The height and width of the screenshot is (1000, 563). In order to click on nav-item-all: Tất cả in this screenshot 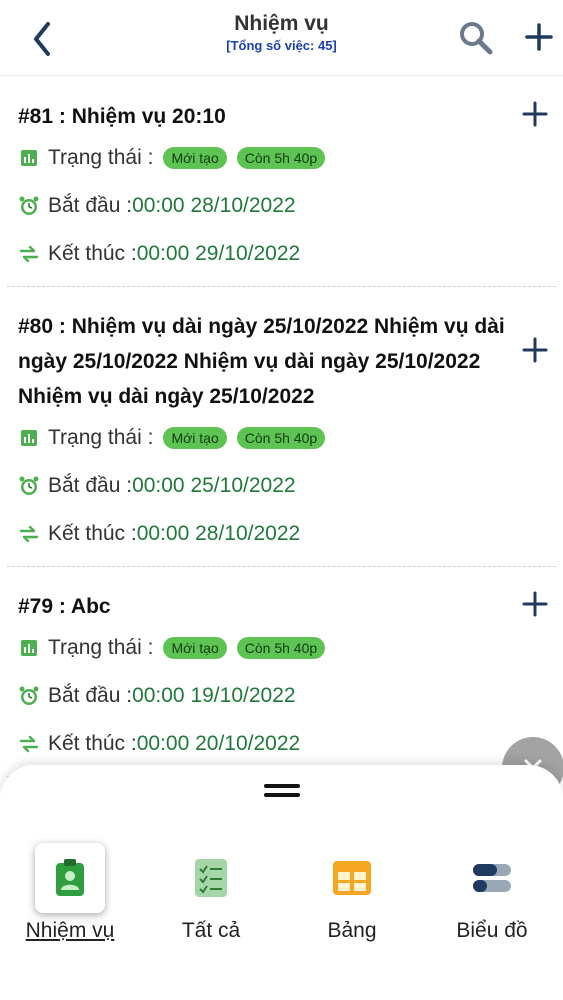, I will do `click(211, 893)`.